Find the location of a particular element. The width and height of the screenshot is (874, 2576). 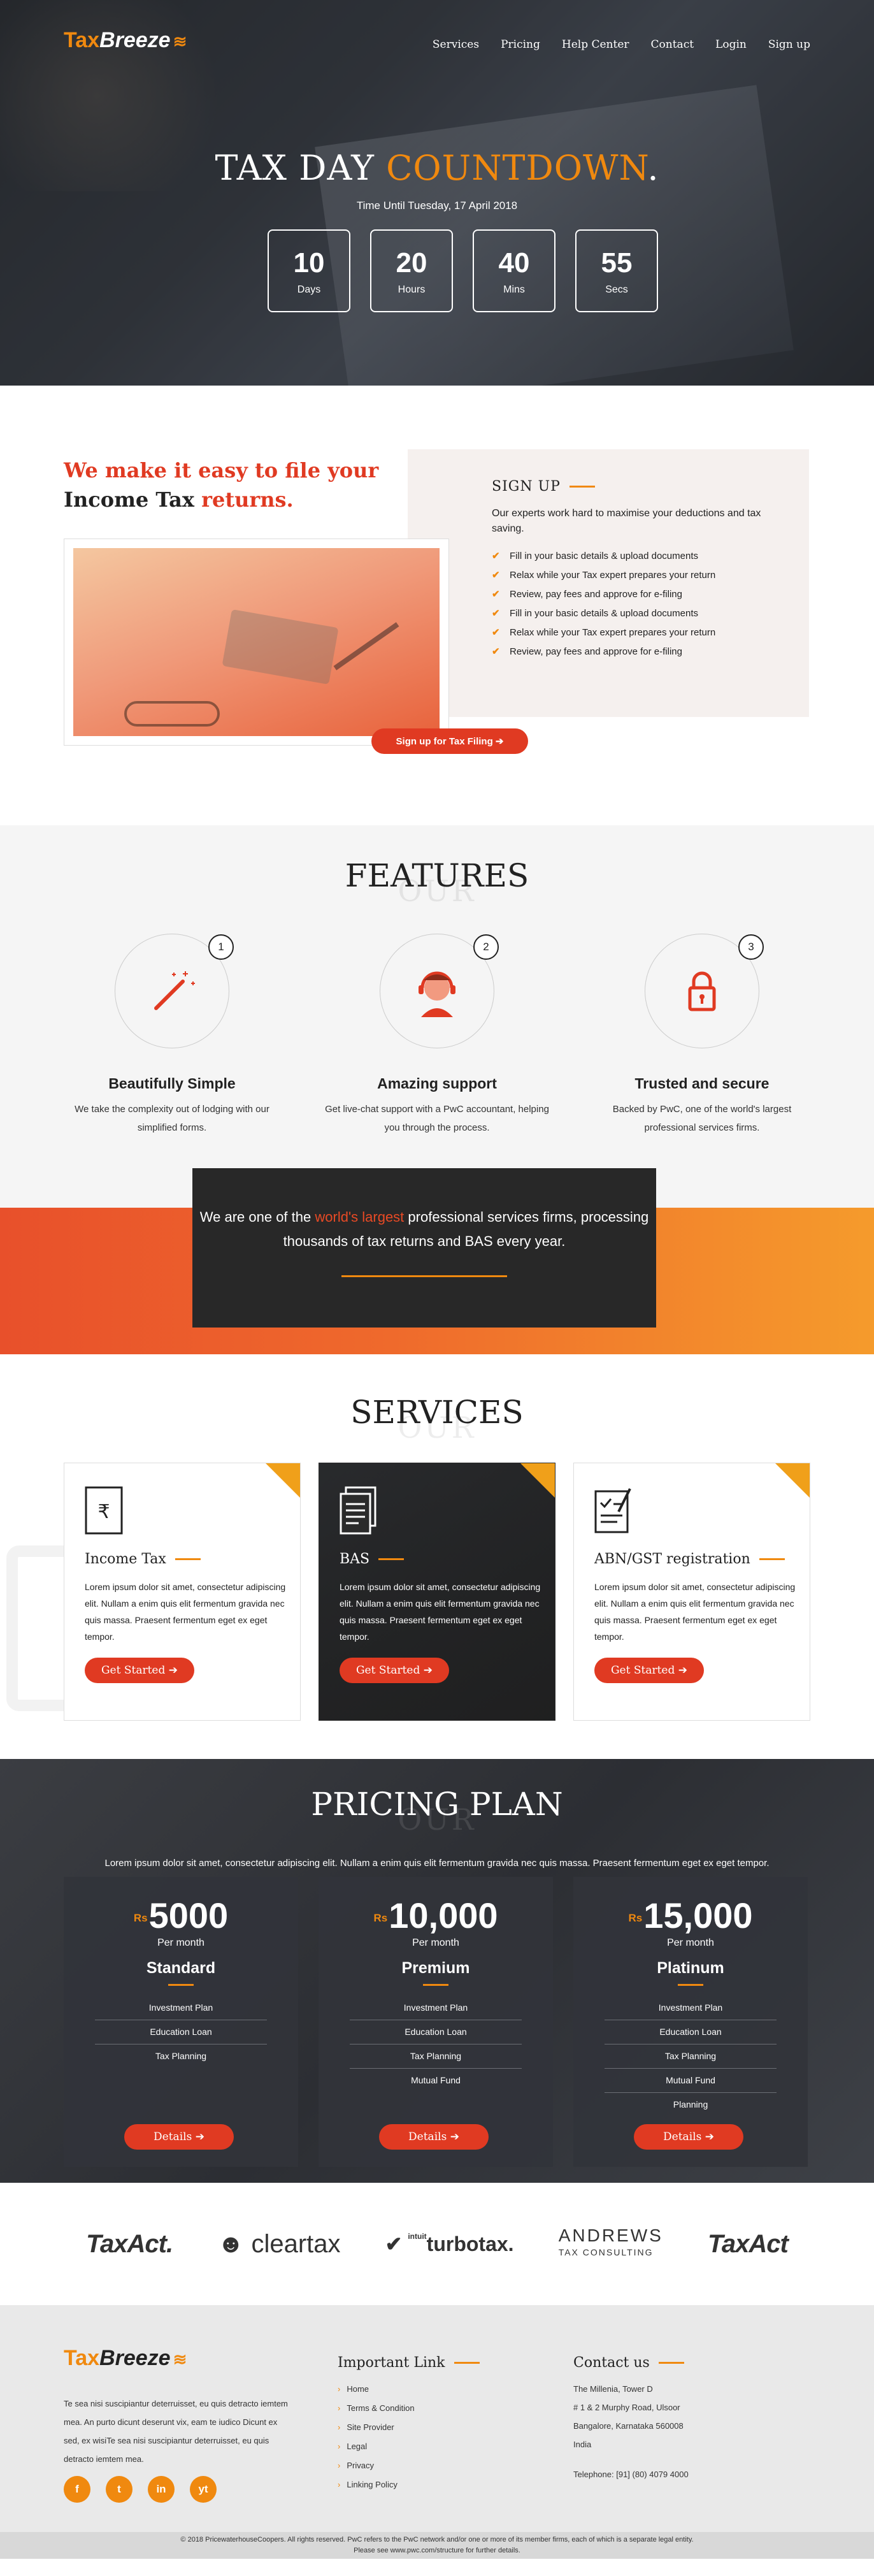

linkedin-icon: in is located at coordinates (161, 2489).